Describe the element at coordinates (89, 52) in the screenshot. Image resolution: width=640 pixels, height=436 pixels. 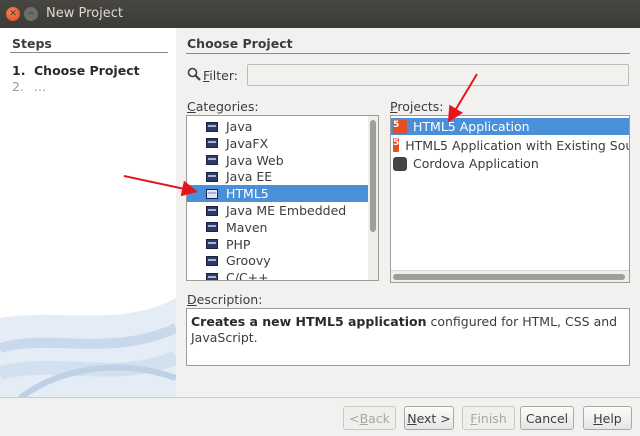
I see `steps-divider` at that location.